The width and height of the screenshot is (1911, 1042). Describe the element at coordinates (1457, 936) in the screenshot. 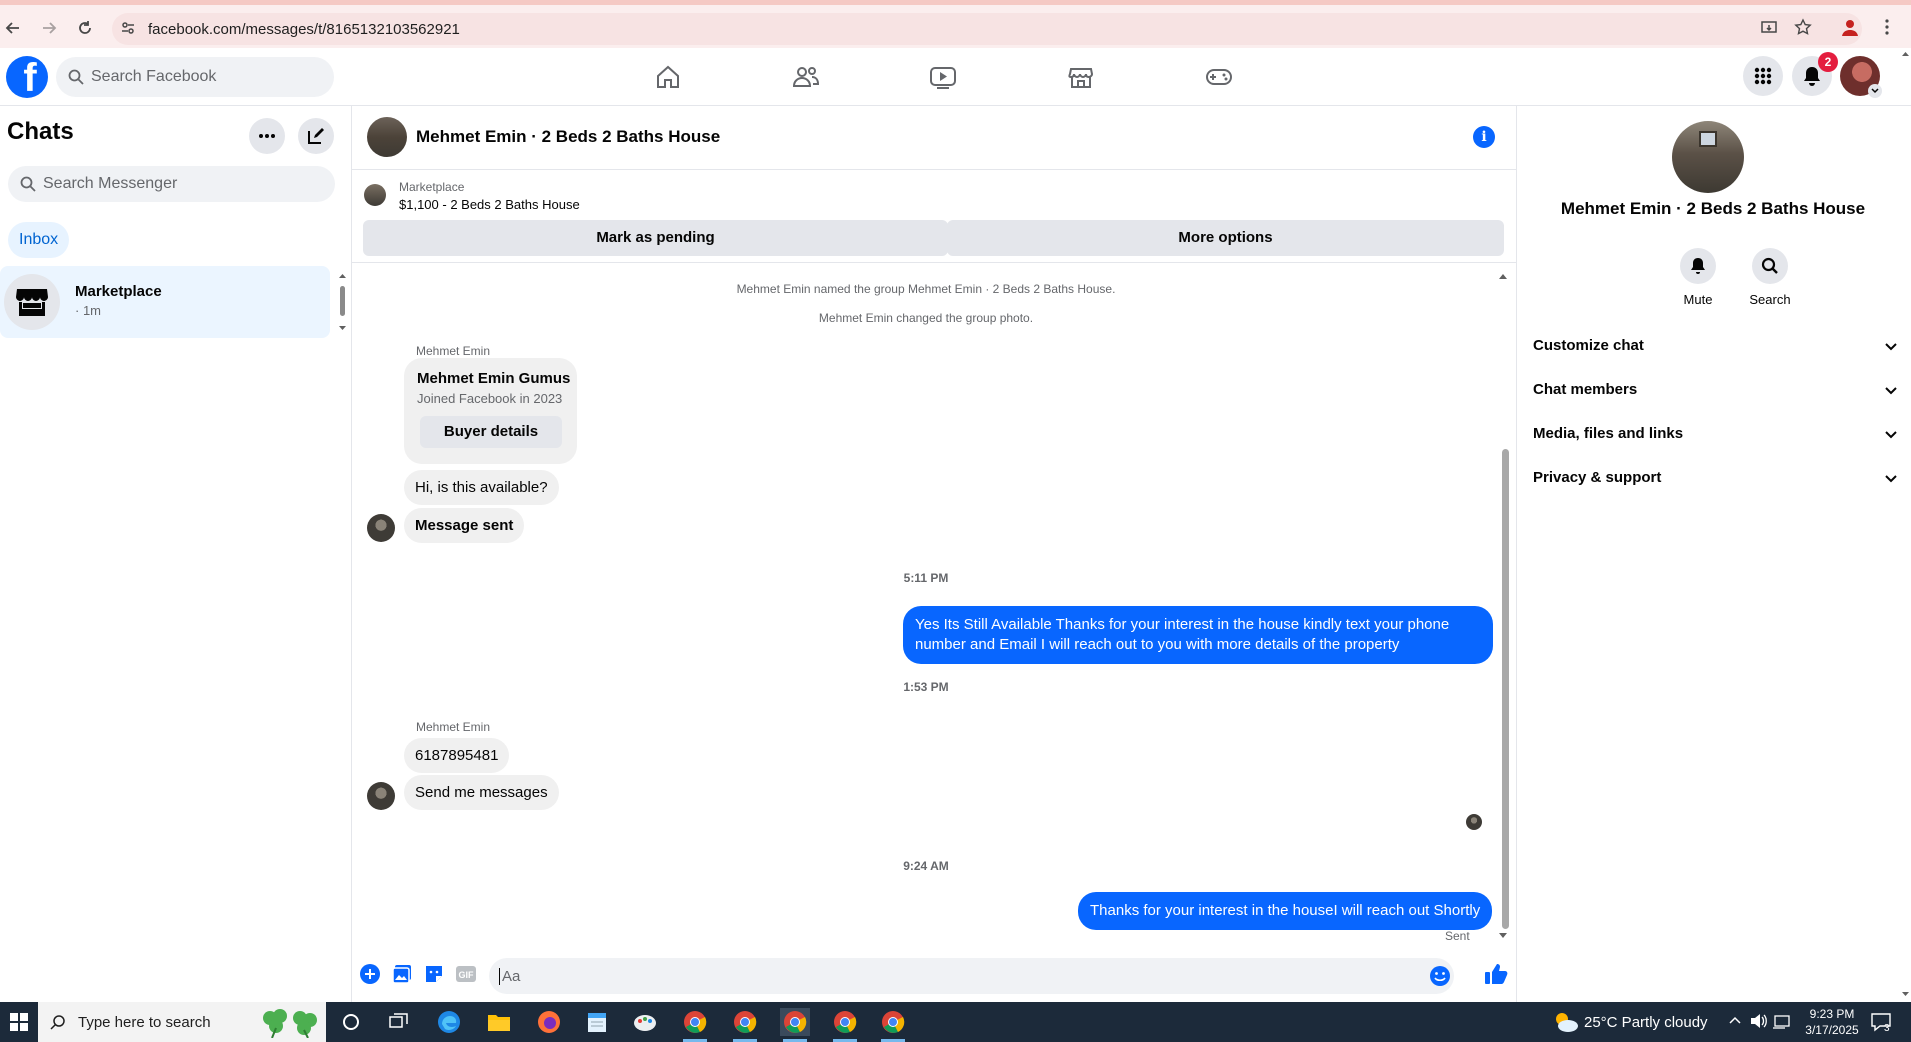

I see `sent-status: Sent` at that location.